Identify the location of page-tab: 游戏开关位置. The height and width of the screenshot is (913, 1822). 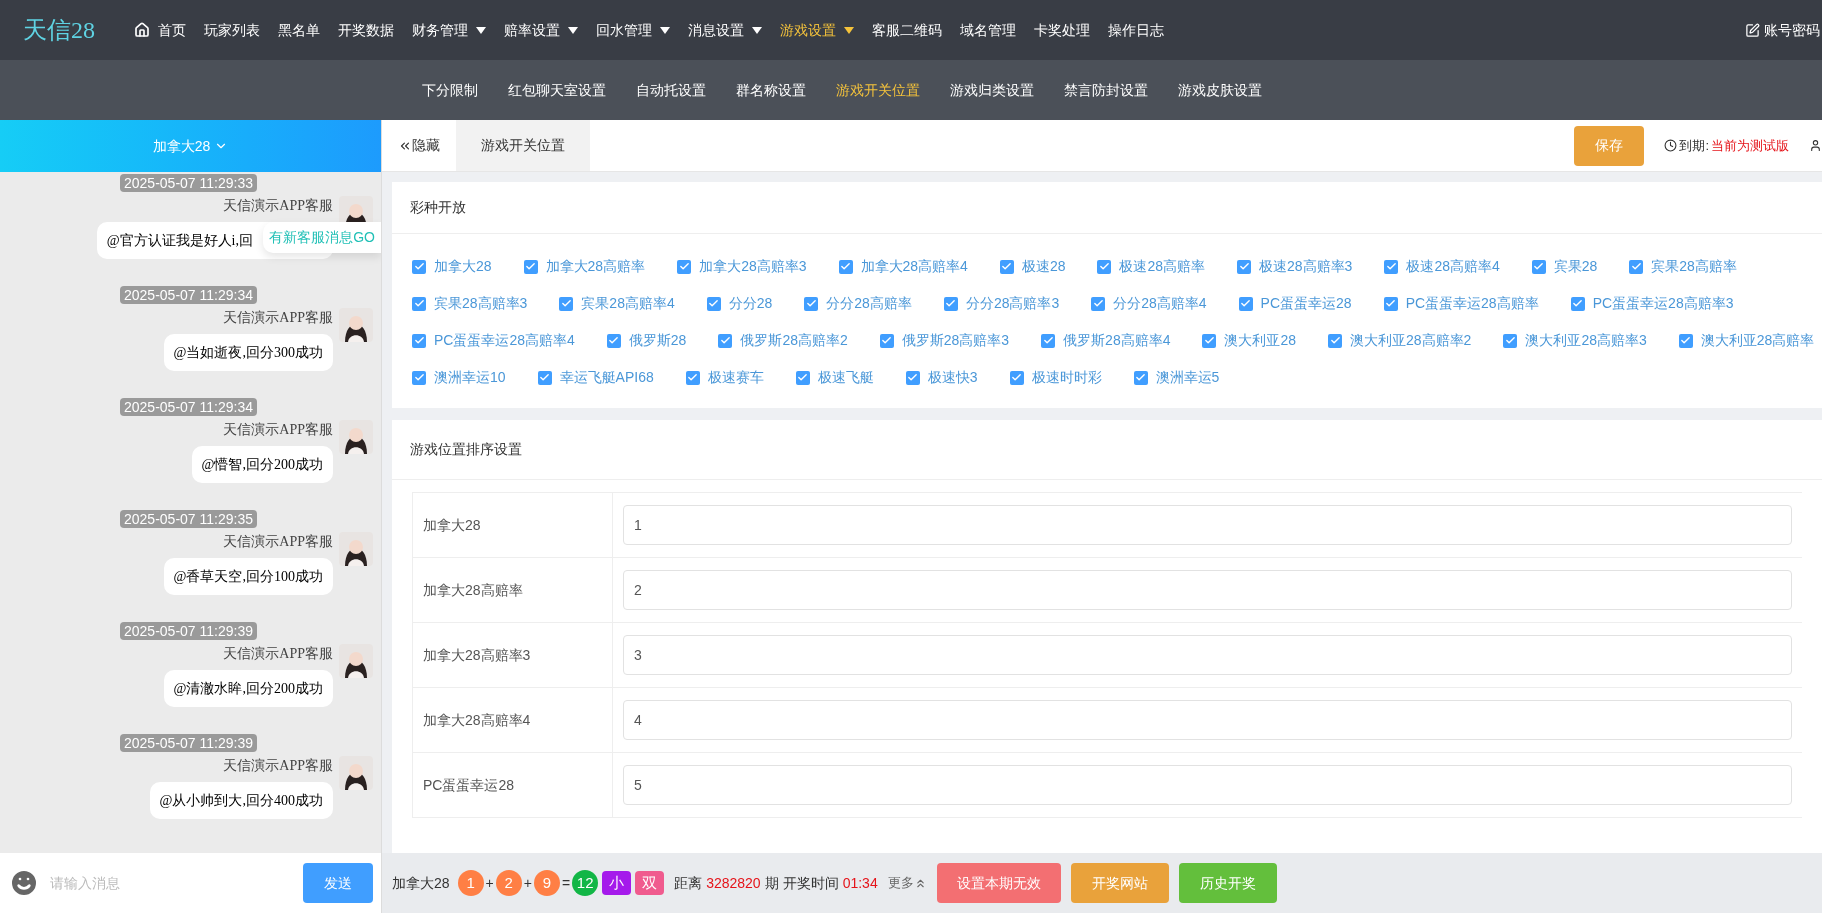
(523, 145).